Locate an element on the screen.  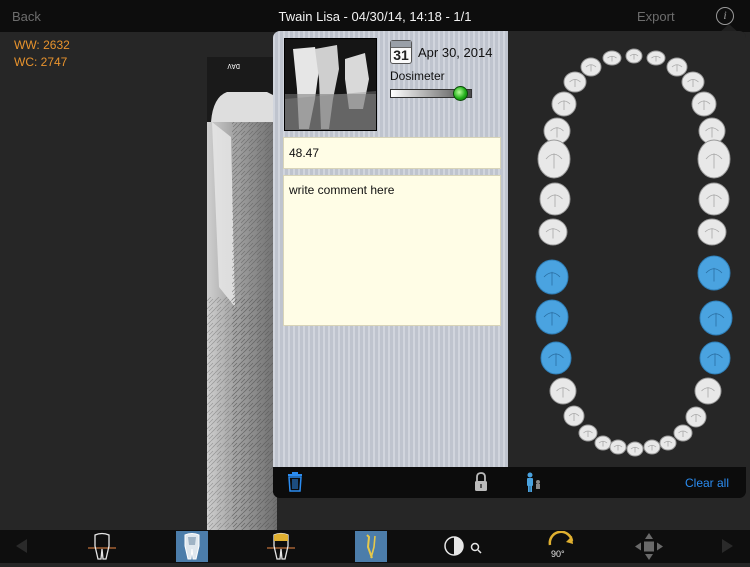
patient-icon is located at coordinates (534, 482).